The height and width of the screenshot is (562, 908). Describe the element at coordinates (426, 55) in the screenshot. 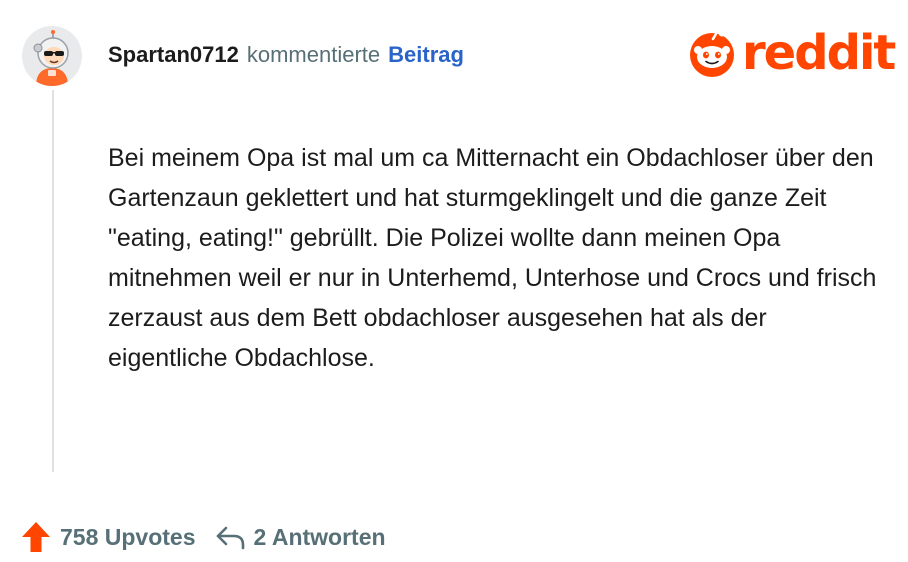

I see `post-link: Beitrag` at that location.